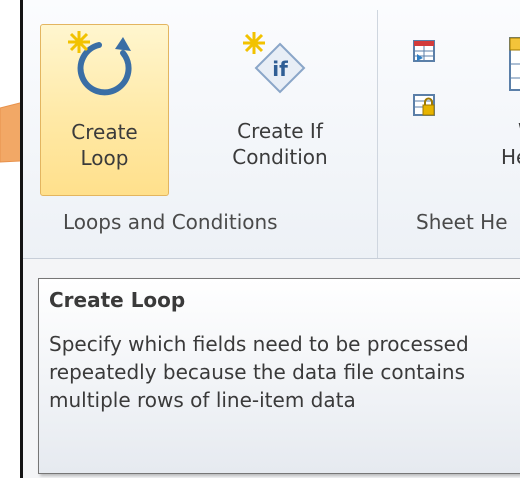  Describe the element at coordinates (514, 64) in the screenshot. I see `sheet-header-icon` at that location.